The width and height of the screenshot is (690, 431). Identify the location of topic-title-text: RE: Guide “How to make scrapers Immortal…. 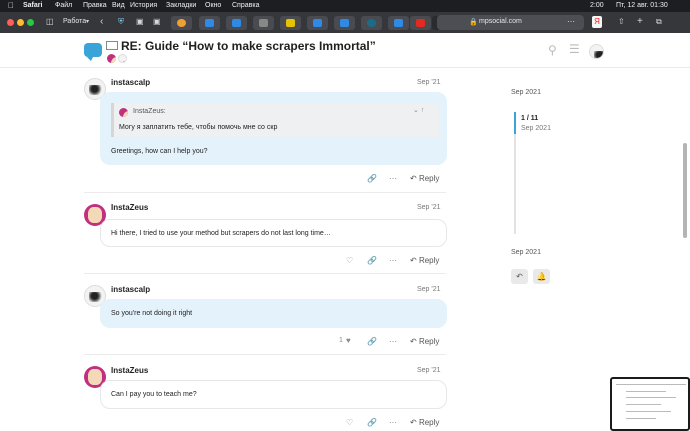
(248, 46).